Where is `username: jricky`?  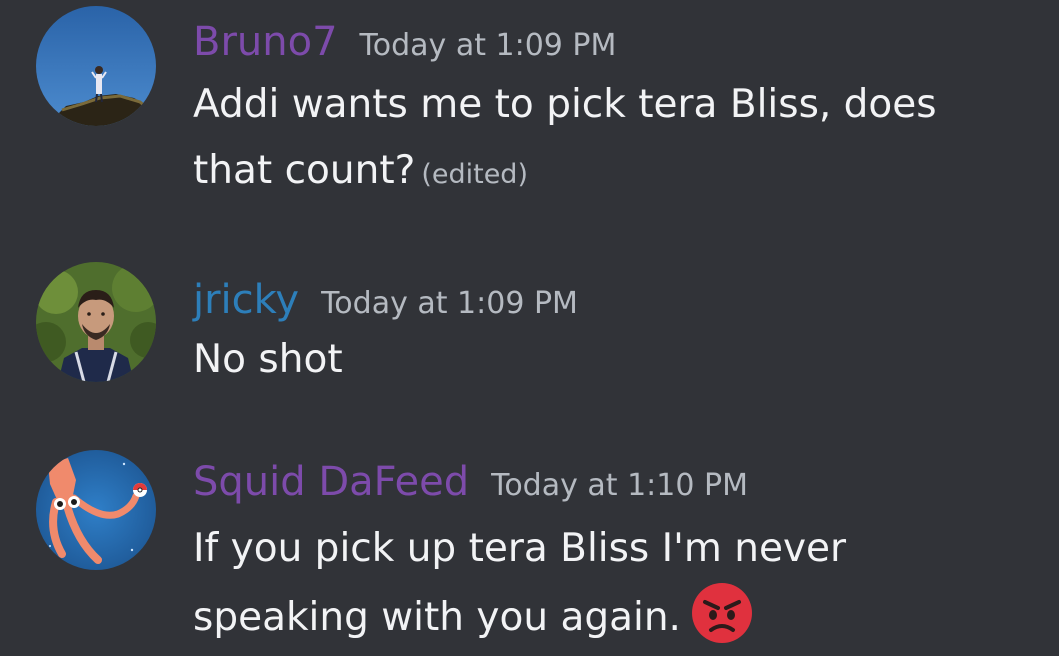
username: jricky is located at coordinates (246, 300).